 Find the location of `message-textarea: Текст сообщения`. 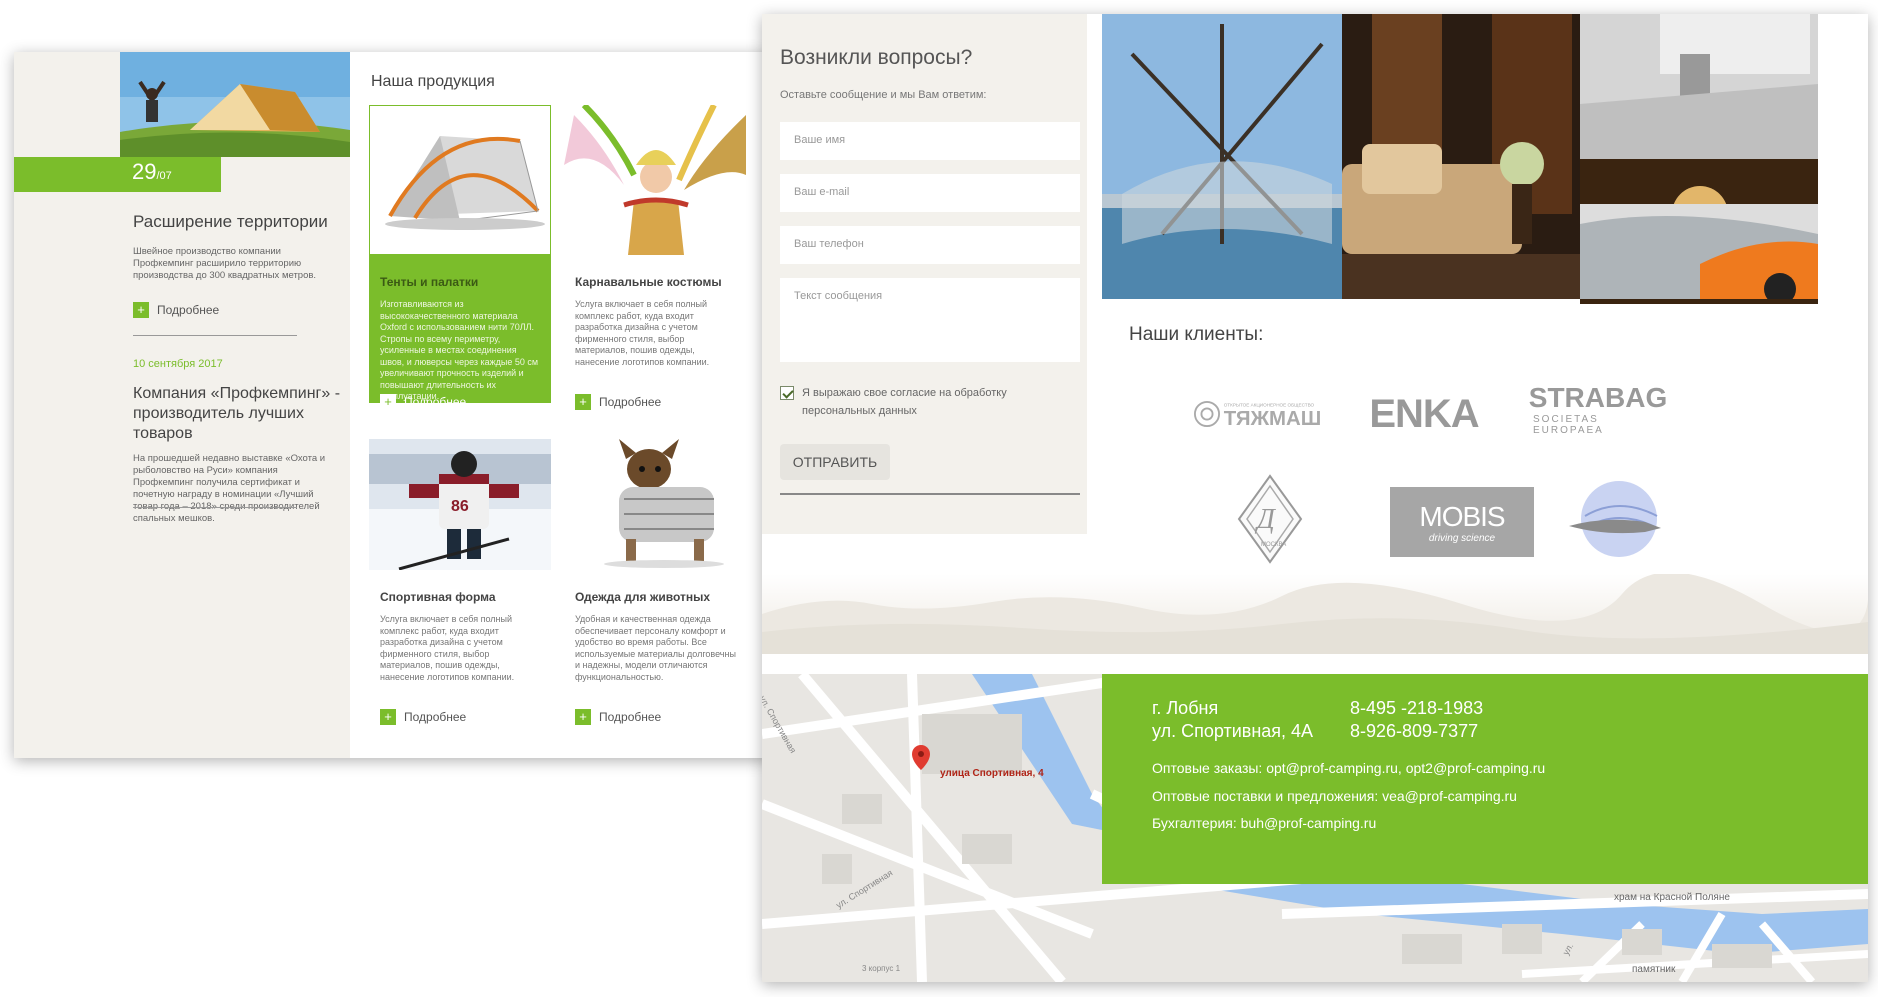

message-textarea: Текст сообщения is located at coordinates (930, 320).